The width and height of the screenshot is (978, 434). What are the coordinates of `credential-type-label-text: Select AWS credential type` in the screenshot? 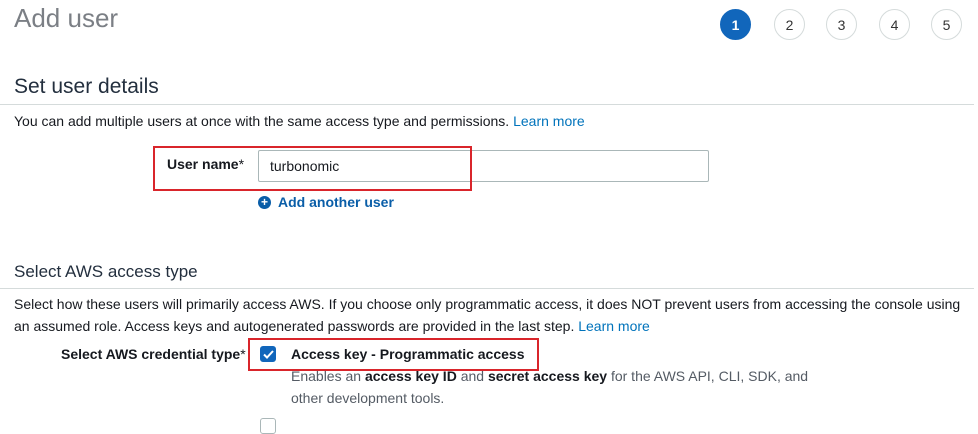 It's located at (151, 354).